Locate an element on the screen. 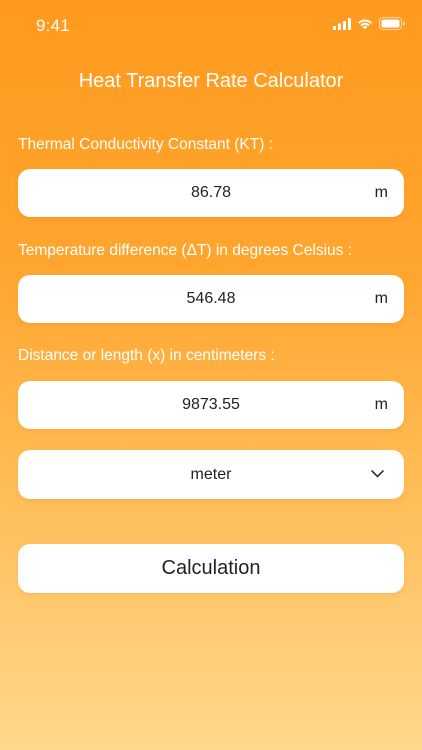 The height and width of the screenshot is (750, 422). unit-select-value: meter is located at coordinates (211, 474).